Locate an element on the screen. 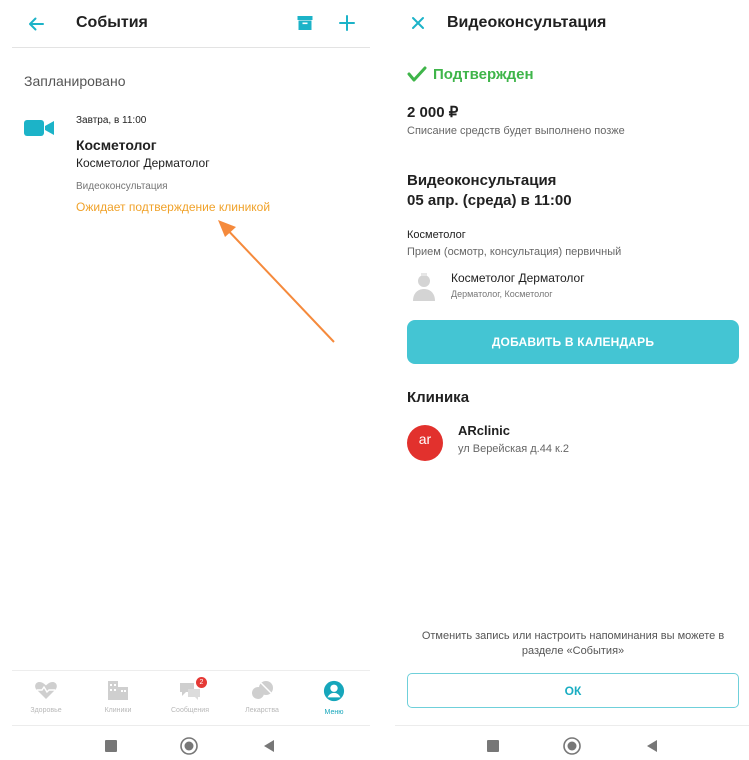 The image size is (749, 760). tab-label: Сообщения is located at coordinates (190, 710).